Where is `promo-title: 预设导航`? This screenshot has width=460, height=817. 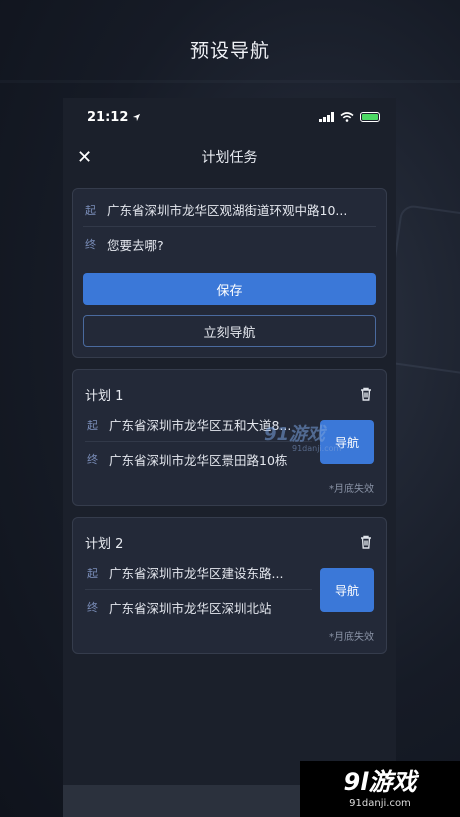
promo-title: 预设导航 is located at coordinates (229, 51).